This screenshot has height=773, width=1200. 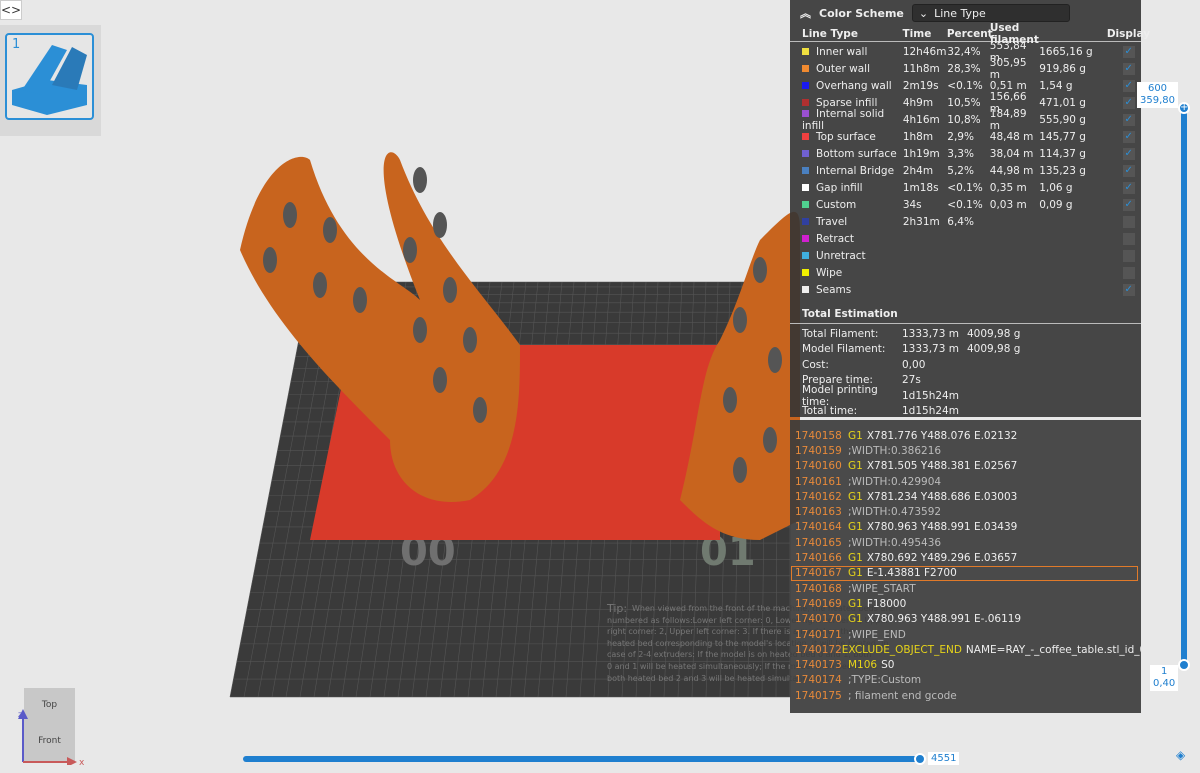 What do you see at coordinates (920, 759) in the screenshot?
I see `move-slider-handle` at bounding box center [920, 759].